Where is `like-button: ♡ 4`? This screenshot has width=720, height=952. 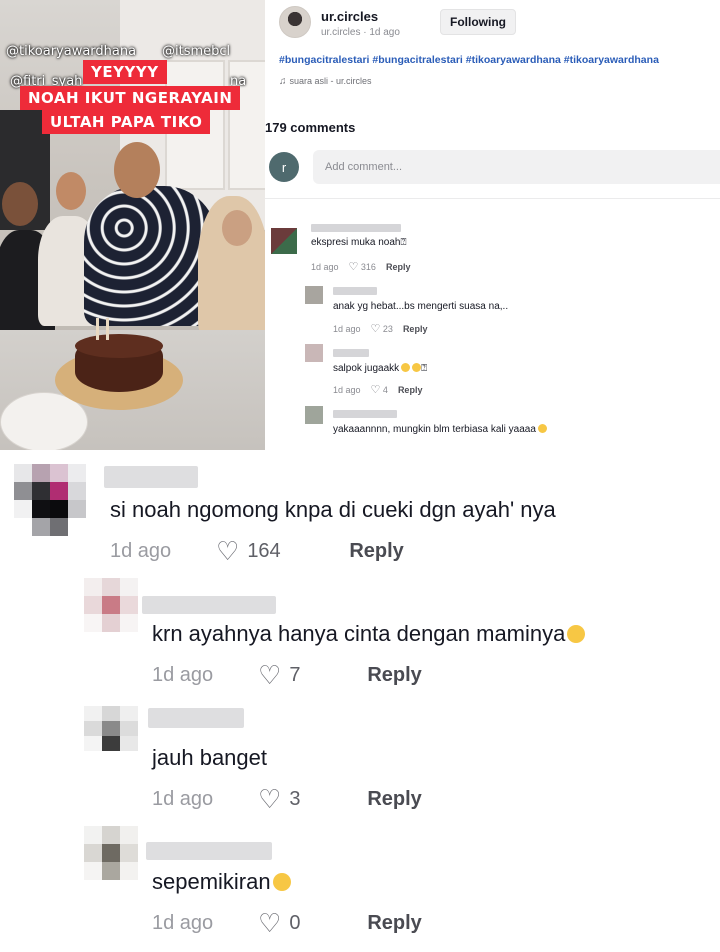 like-button: ♡ 4 is located at coordinates (379, 389).